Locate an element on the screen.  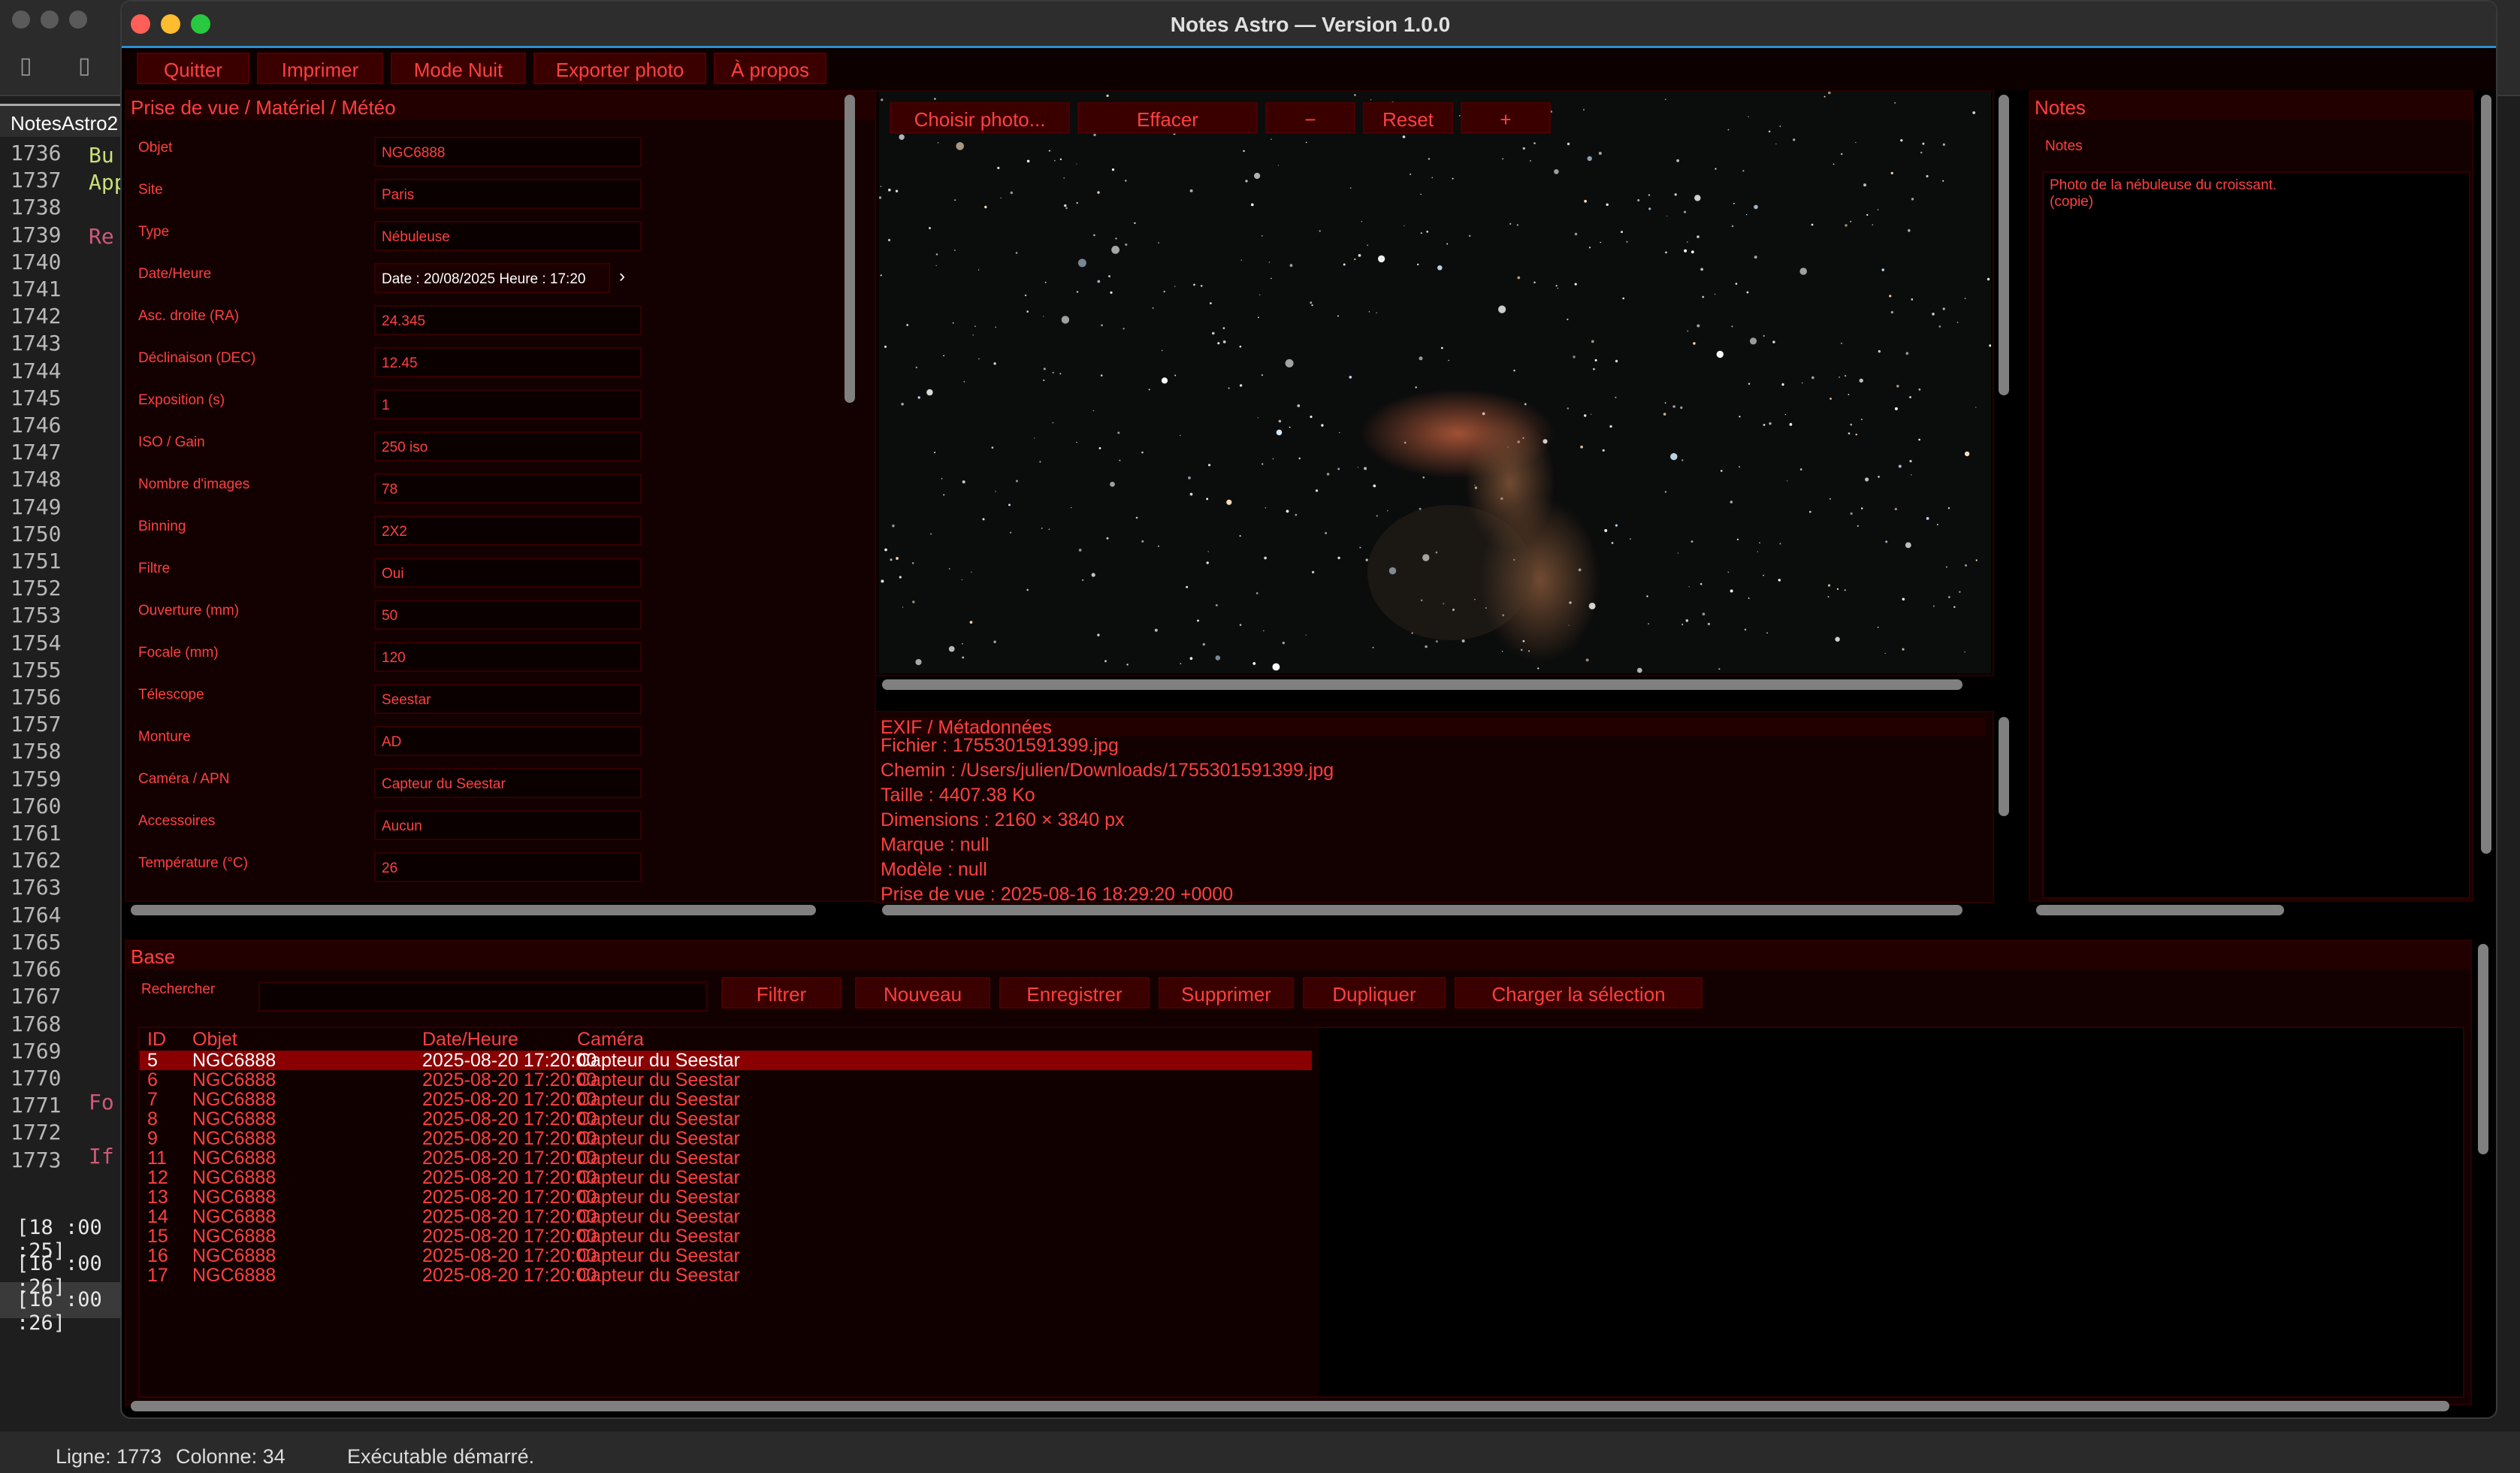
ide-minimize-dot is located at coordinates (50, 20).